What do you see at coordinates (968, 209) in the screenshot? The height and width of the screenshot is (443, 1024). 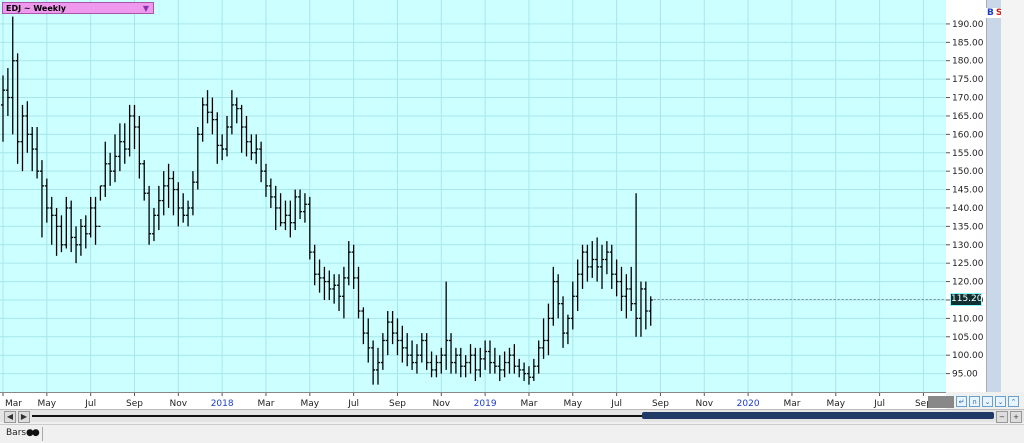 I see `y-tick-label: 140.00` at bounding box center [968, 209].